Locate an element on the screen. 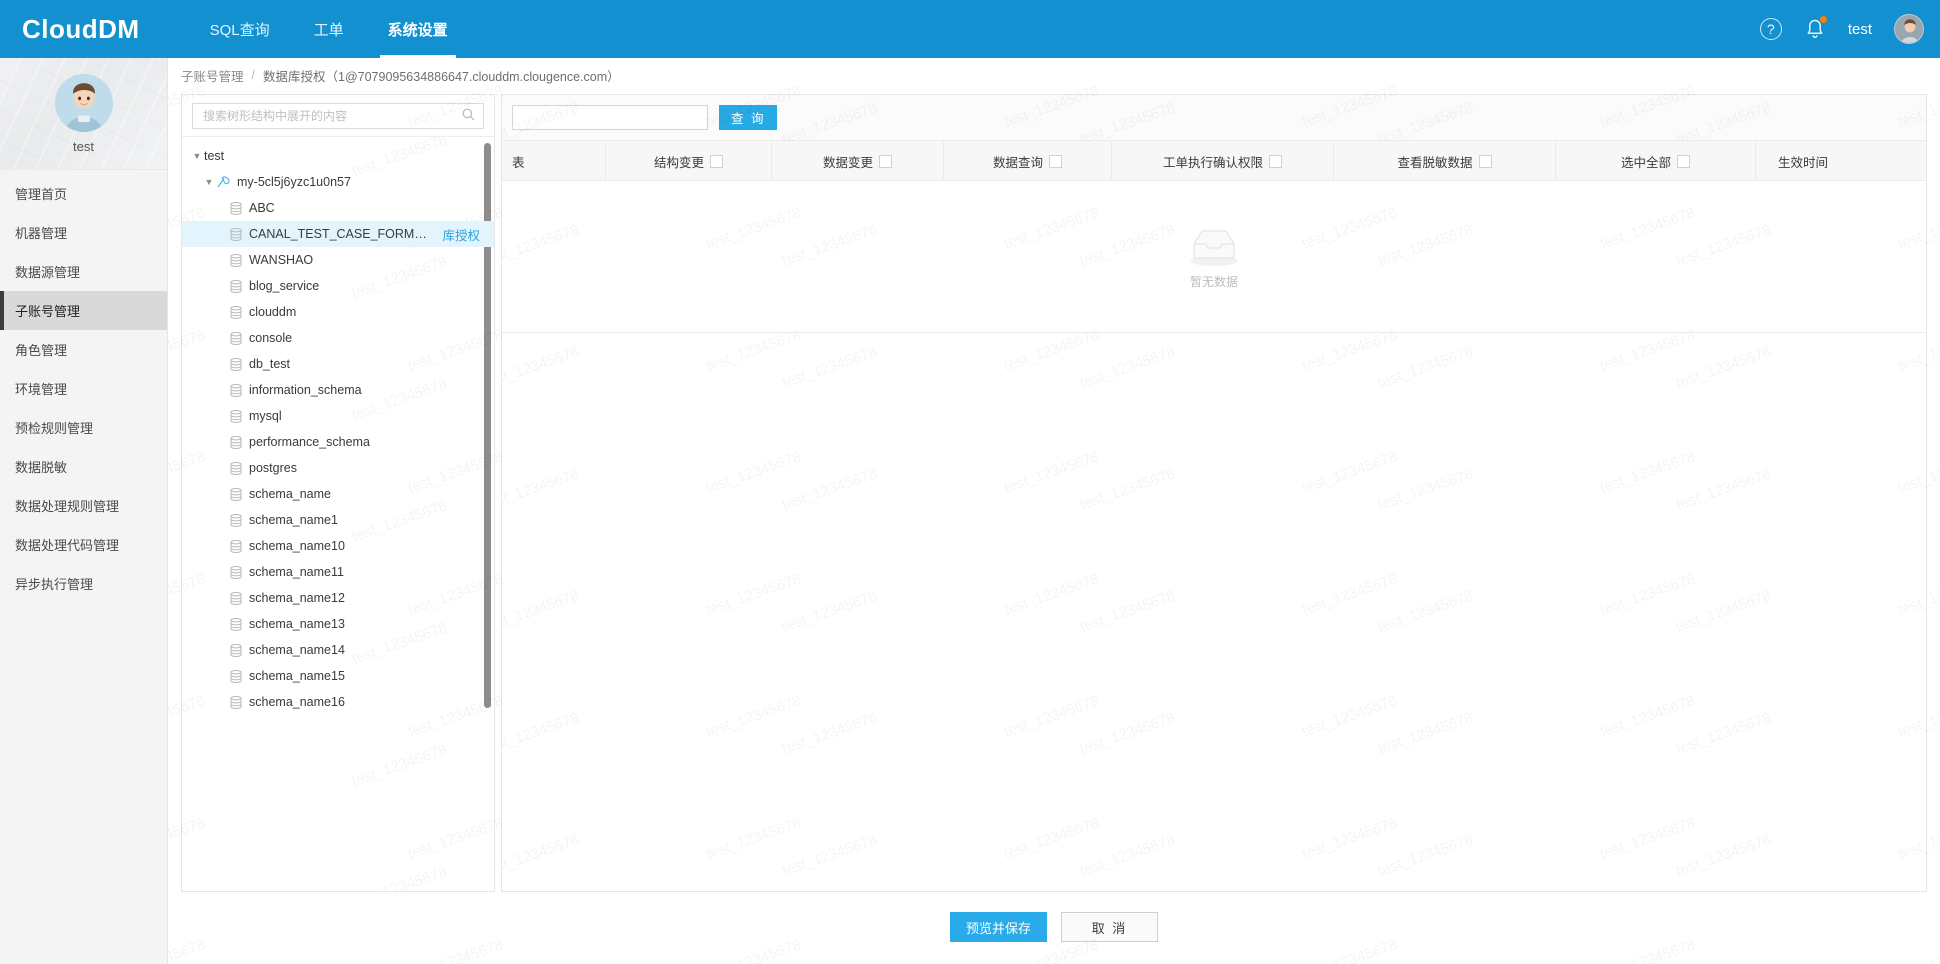 The width and height of the screenshot is (1940, 964). tab-system-settings: 系统设置 is located at coordinates (418, 29).